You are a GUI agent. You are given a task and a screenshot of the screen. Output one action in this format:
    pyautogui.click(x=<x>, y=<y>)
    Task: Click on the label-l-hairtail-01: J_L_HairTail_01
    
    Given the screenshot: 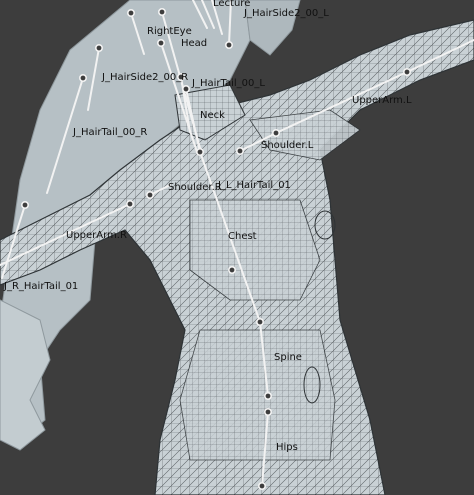 What is the action you would take?
    pyautogui.click(x=254, y=185)
    